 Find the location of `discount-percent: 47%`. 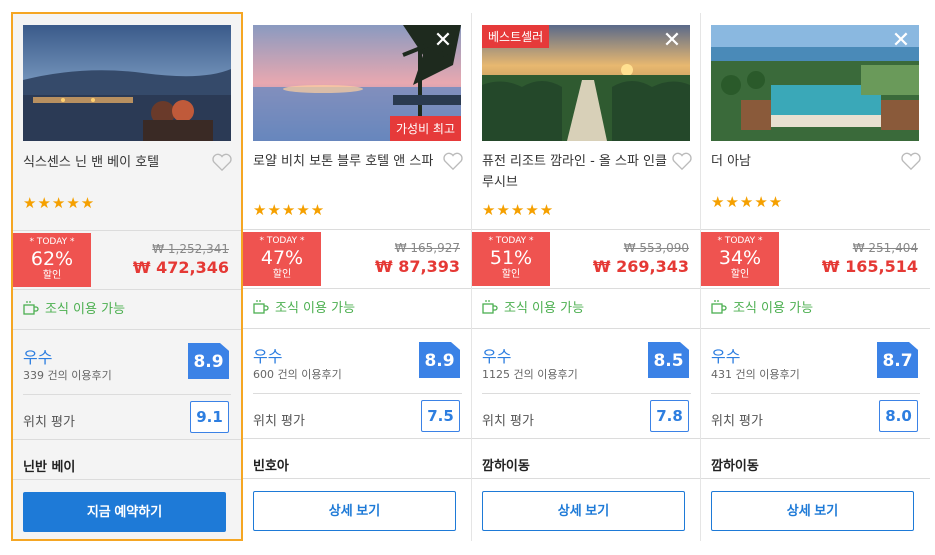

discount-percent: 47% is located at coordinates (282, 258).